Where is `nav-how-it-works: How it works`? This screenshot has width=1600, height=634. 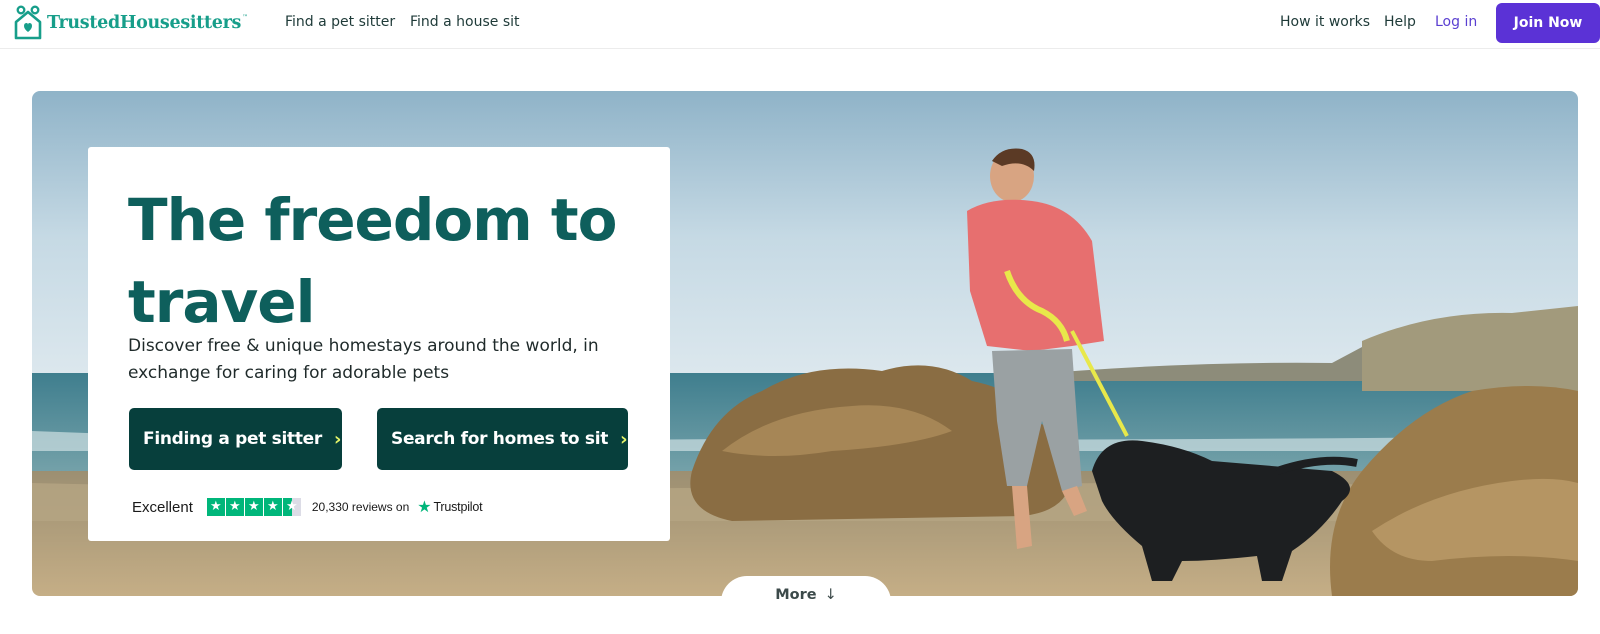 nav-how-it-works: How it works is located at coordinates (1325, 22).